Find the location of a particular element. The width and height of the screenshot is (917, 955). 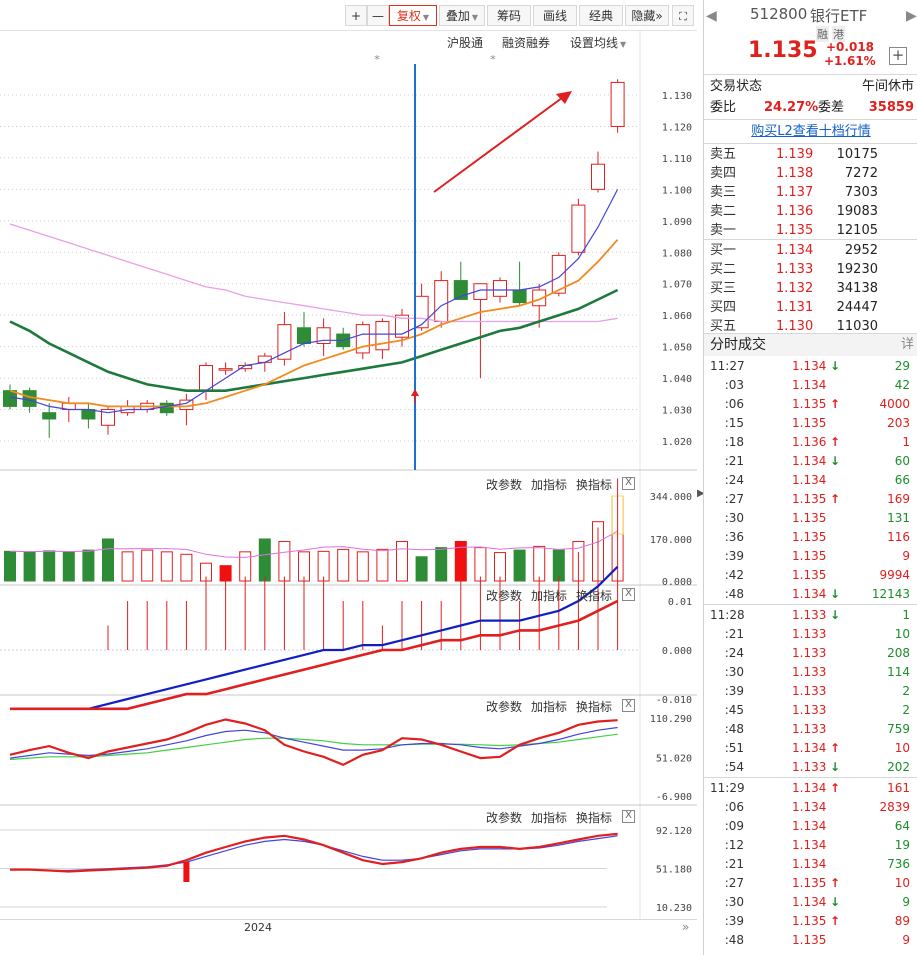

trade-volume: 203 is located at coordinates (898, 423).